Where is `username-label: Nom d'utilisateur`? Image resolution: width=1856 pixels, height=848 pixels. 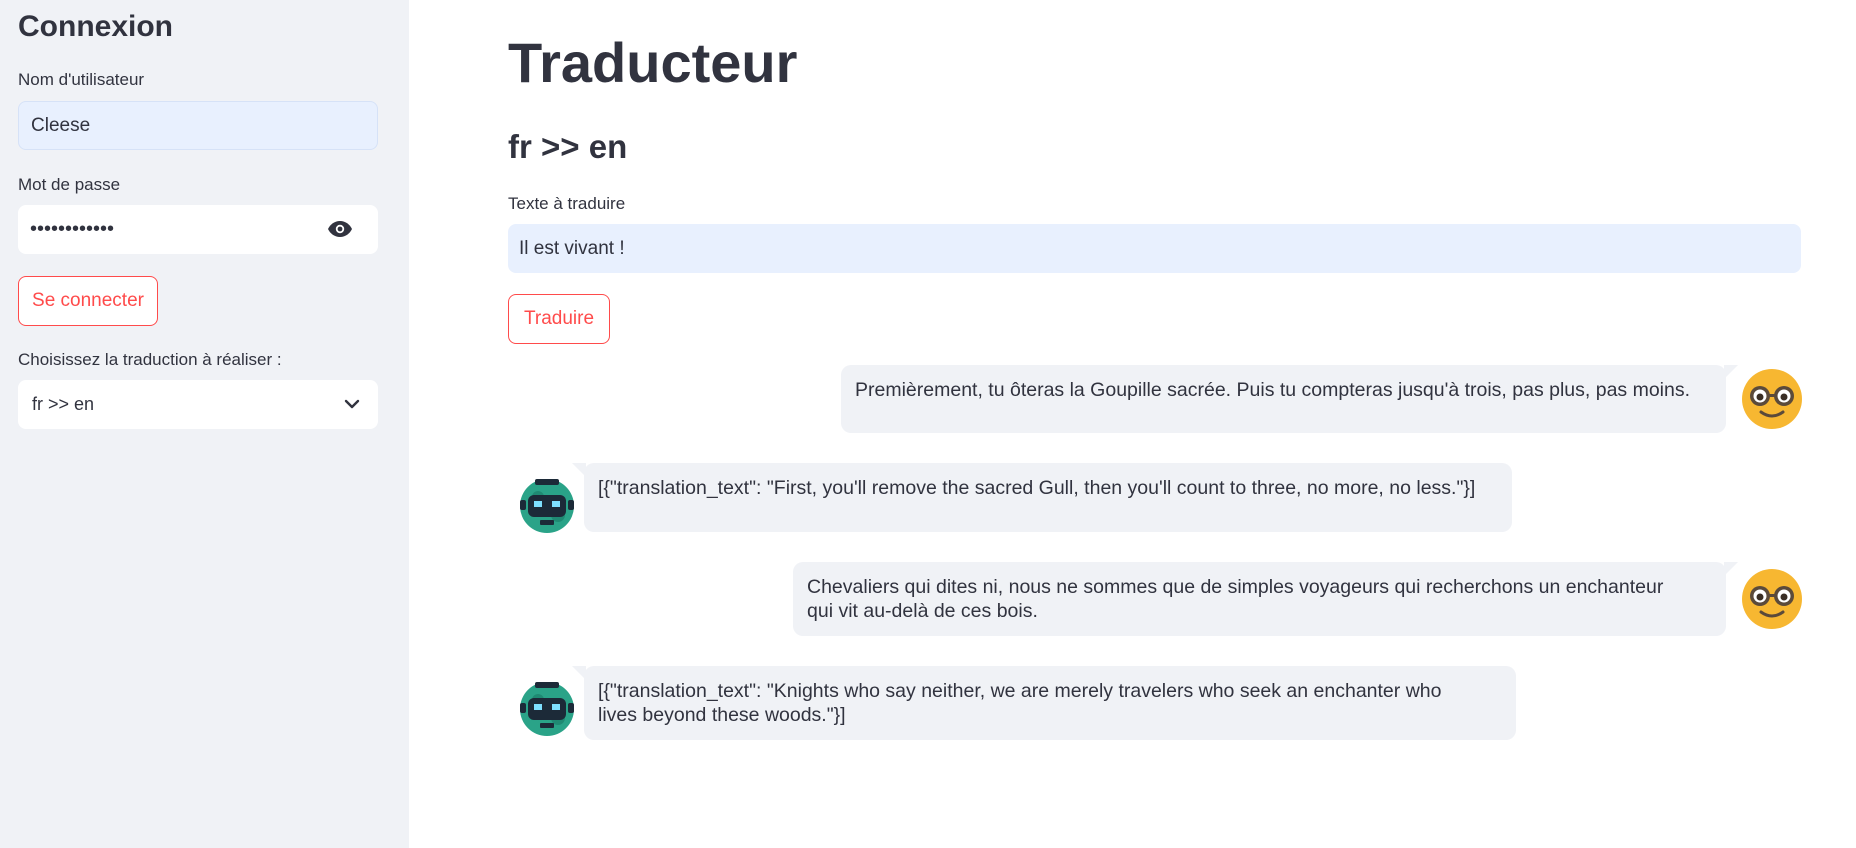 username-label: Nom d'utilisateur is located at coordinates (81, 79).